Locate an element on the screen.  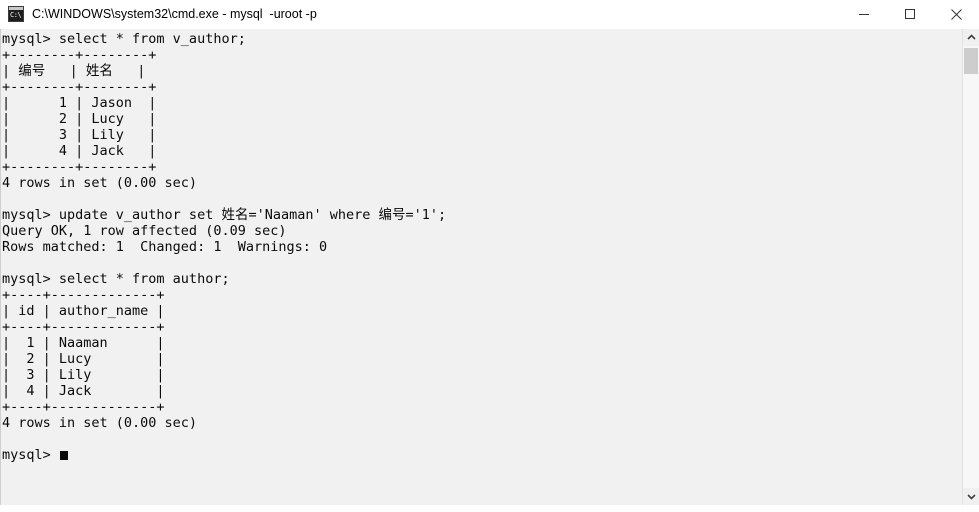
minimize-button is located at coordinates (864, 14).